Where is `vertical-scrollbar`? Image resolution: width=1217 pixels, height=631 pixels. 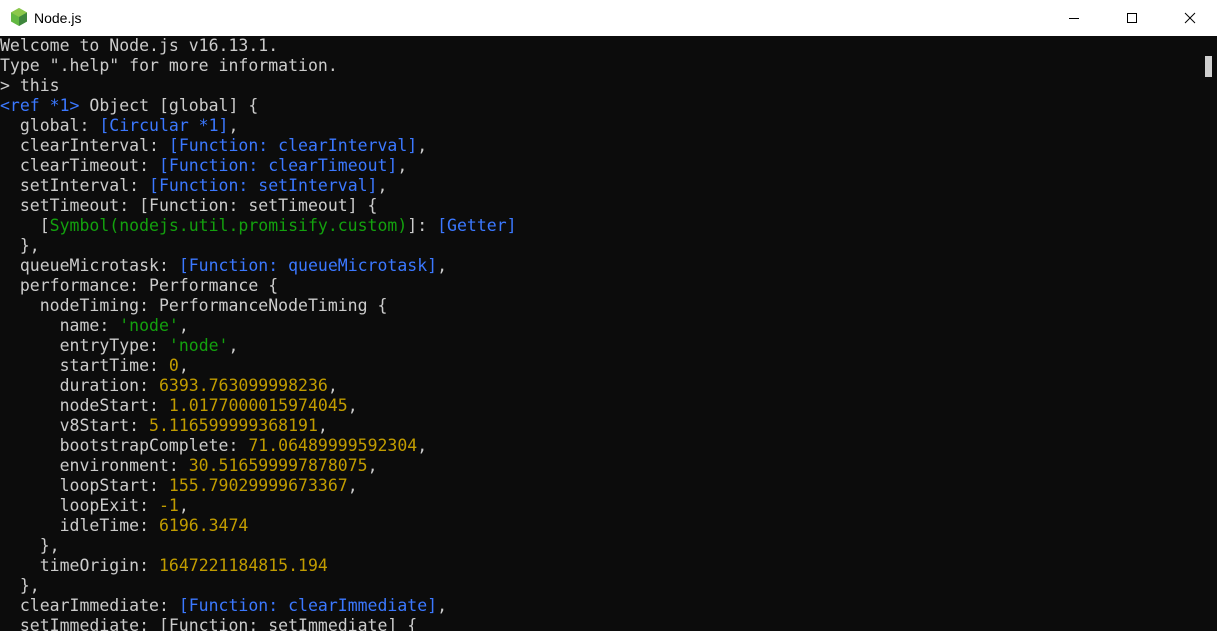 vertical-scrollbar is located at coordinates (1208, 333).